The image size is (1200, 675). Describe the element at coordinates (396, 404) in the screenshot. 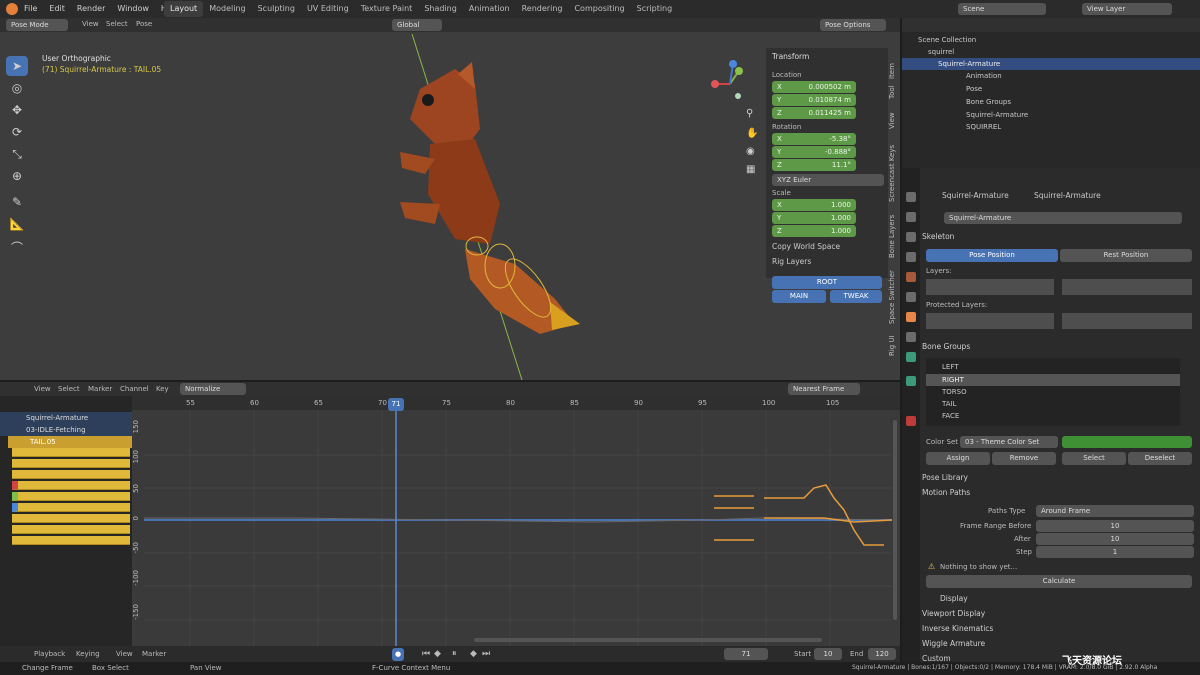

I see `current-frame-indicator: 71` at that location.